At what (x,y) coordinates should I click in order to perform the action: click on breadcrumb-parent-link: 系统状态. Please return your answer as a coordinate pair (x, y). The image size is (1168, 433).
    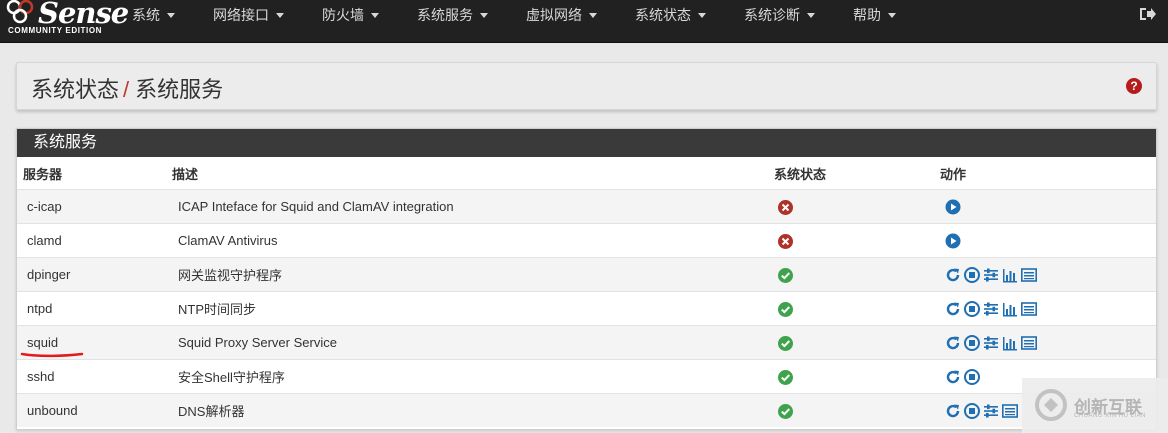
    Looking at the image, I should click on (75, 89).